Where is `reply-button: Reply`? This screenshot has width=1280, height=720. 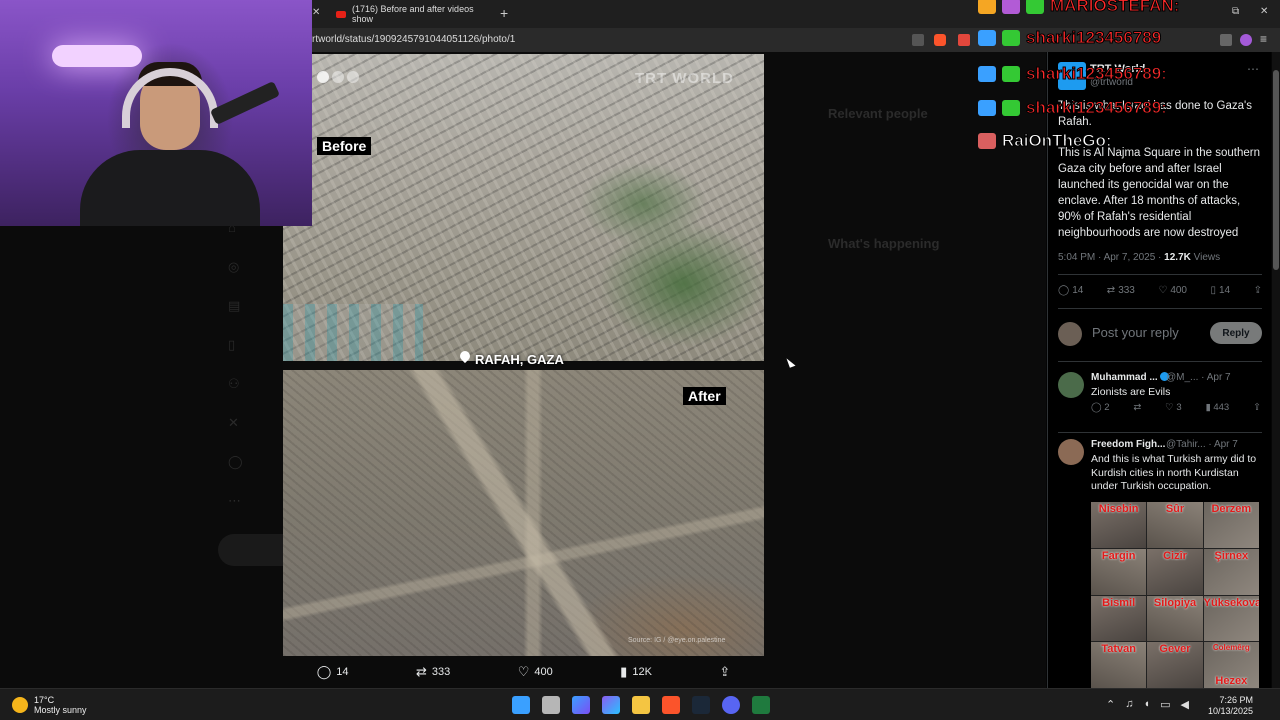
reply-button: Reply is located at coordinates (1236, 333).